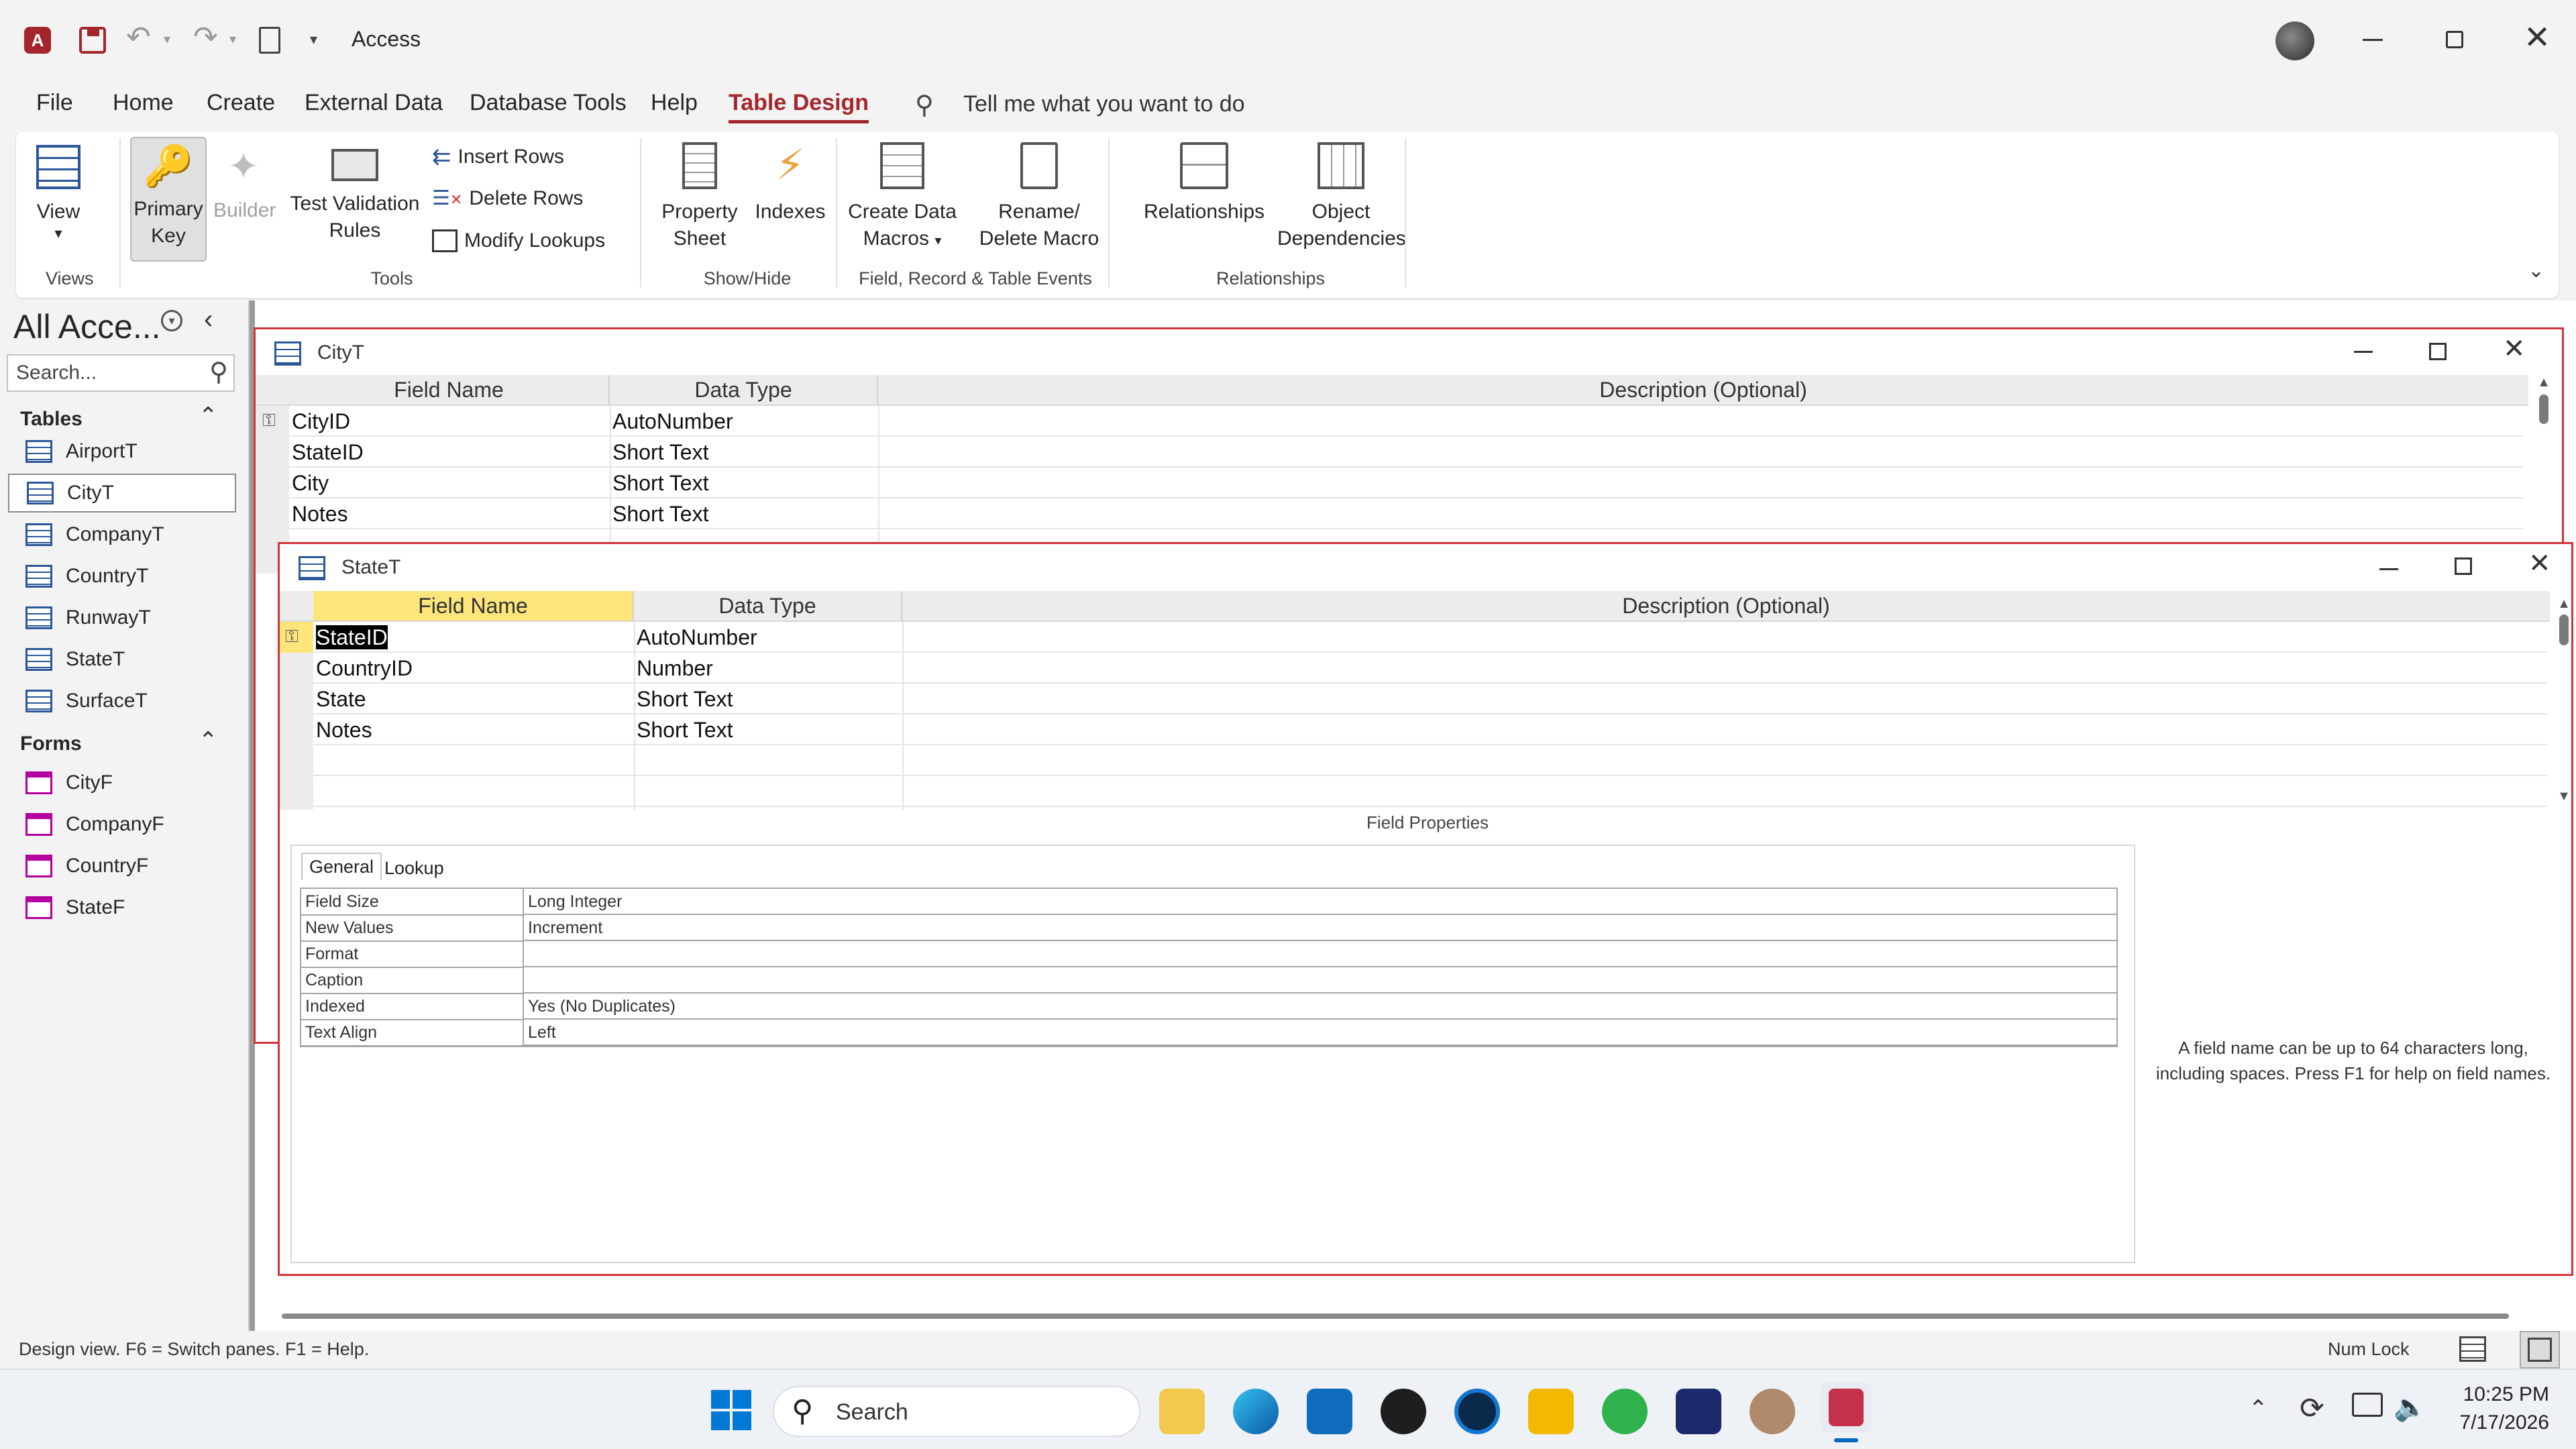  I want to click on app-black-icon, so click(1403, 1411).